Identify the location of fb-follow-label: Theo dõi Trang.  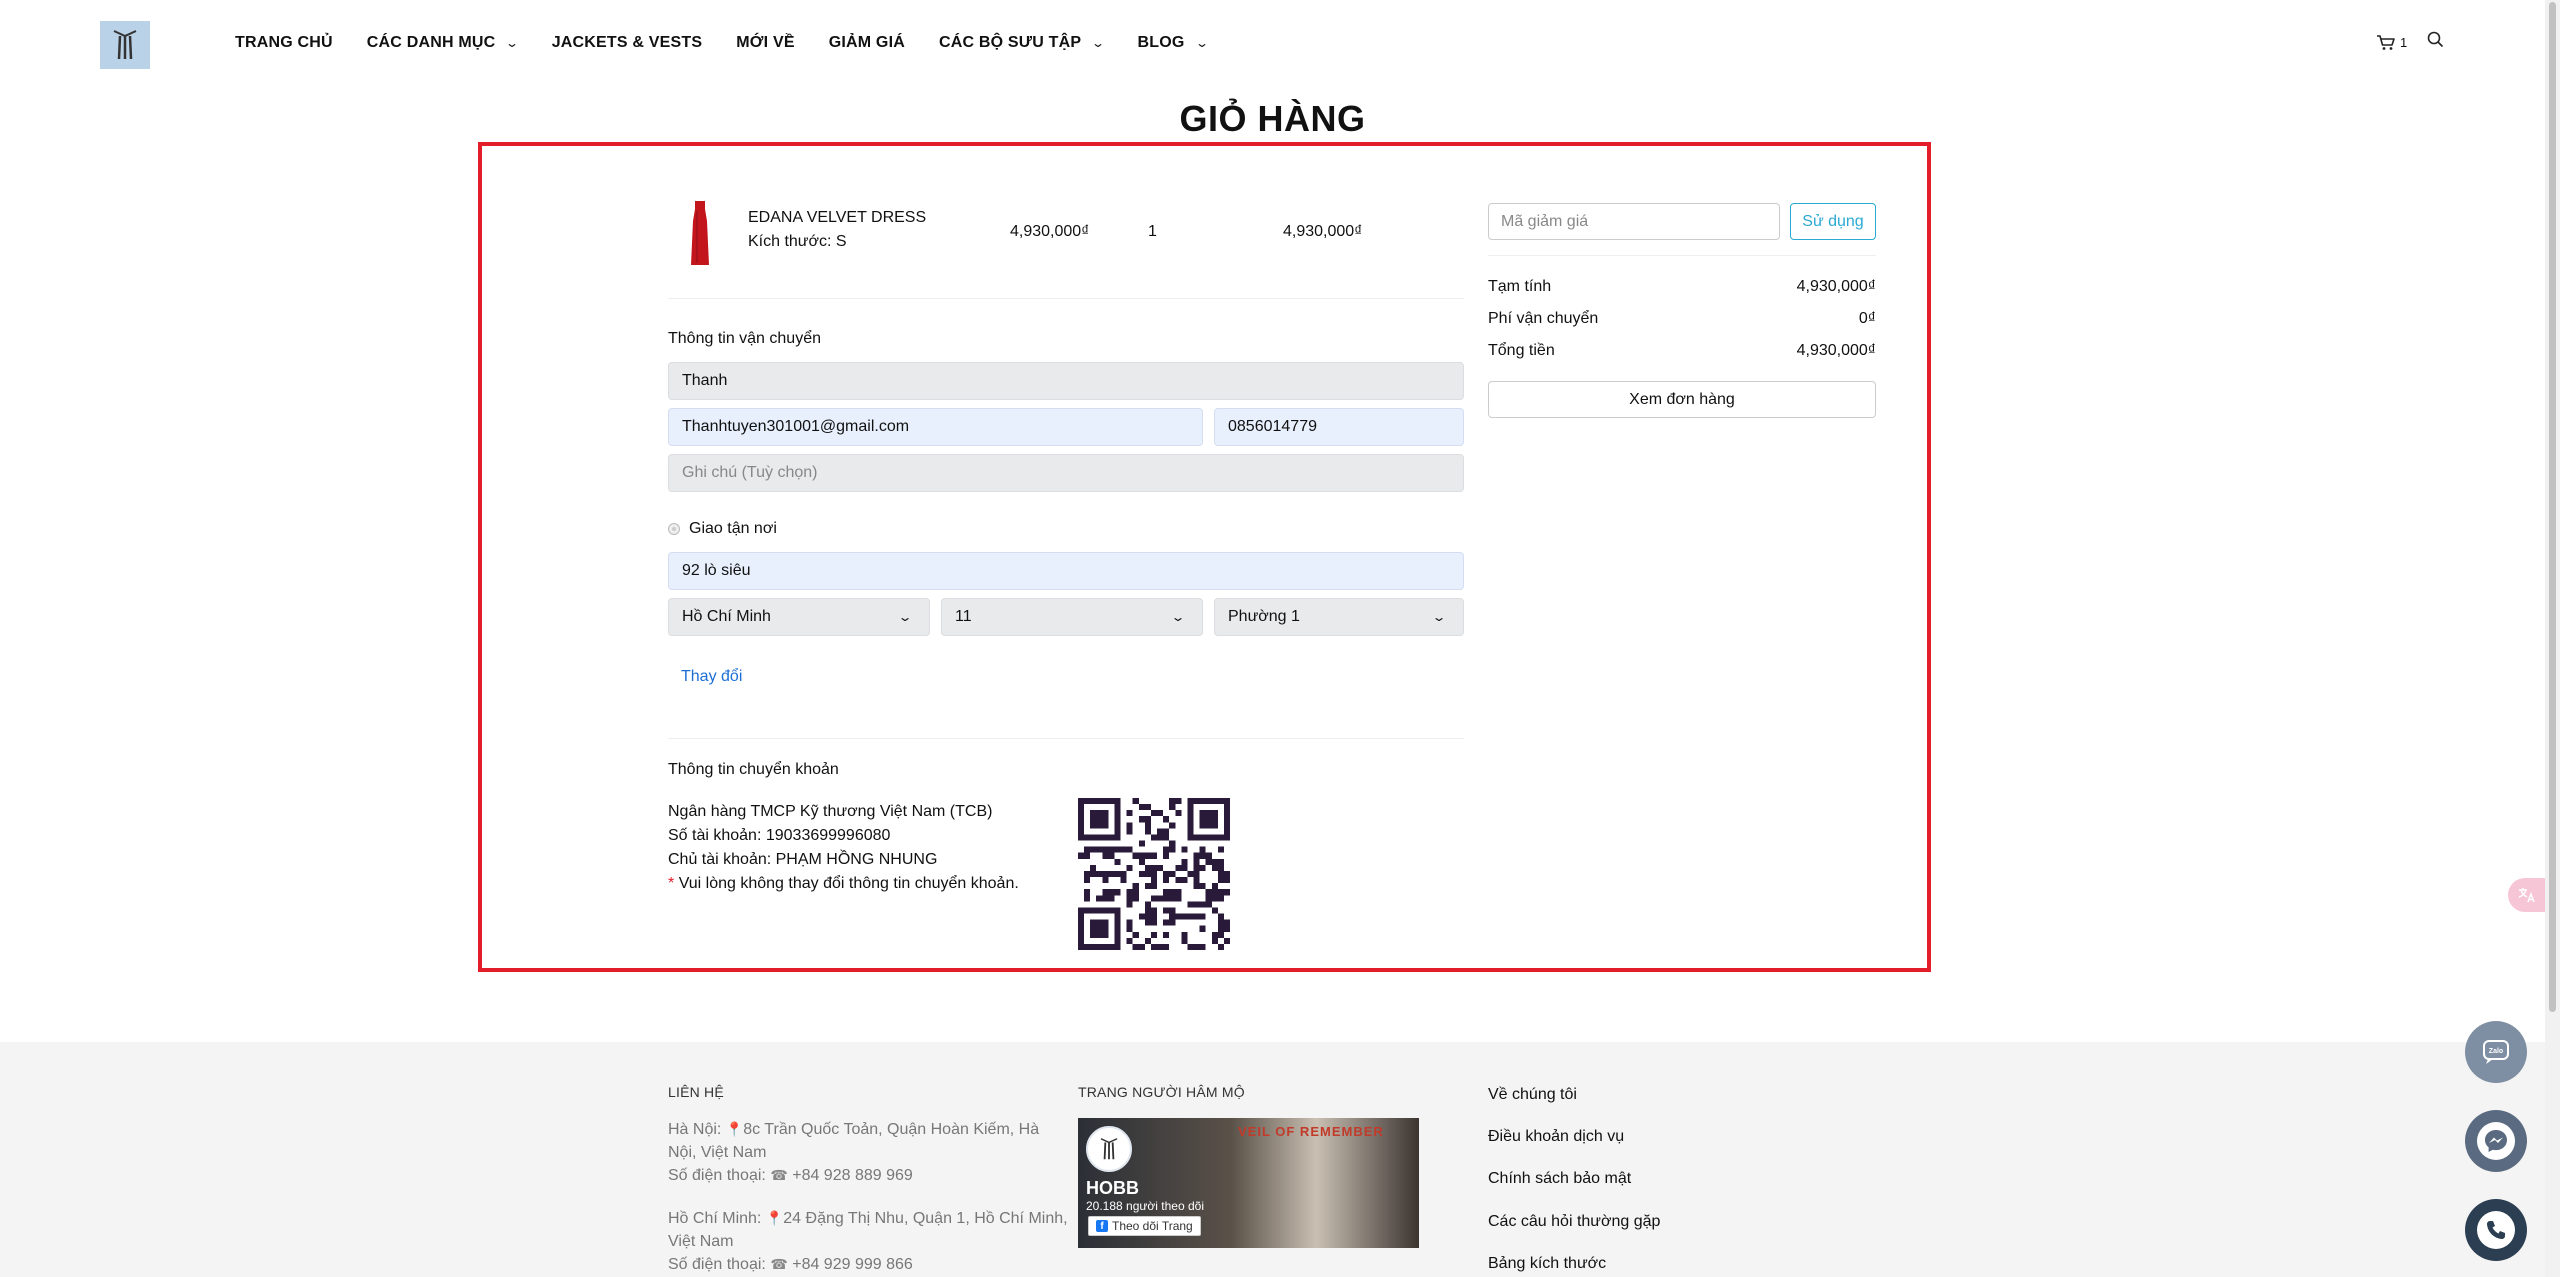
(1152, 1226).